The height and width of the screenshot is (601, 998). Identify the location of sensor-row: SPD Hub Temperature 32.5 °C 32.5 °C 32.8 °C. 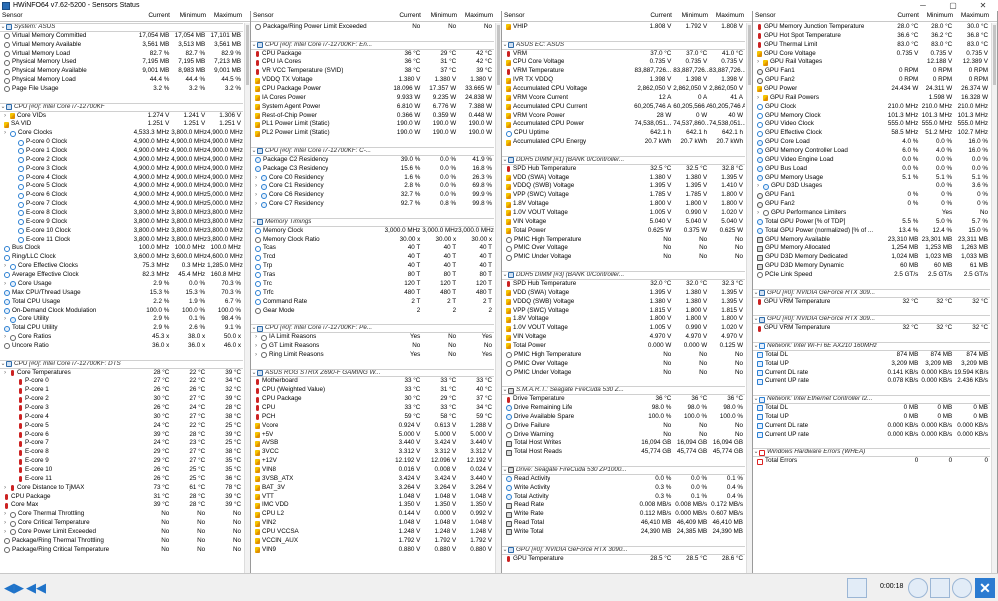
(623, 169).